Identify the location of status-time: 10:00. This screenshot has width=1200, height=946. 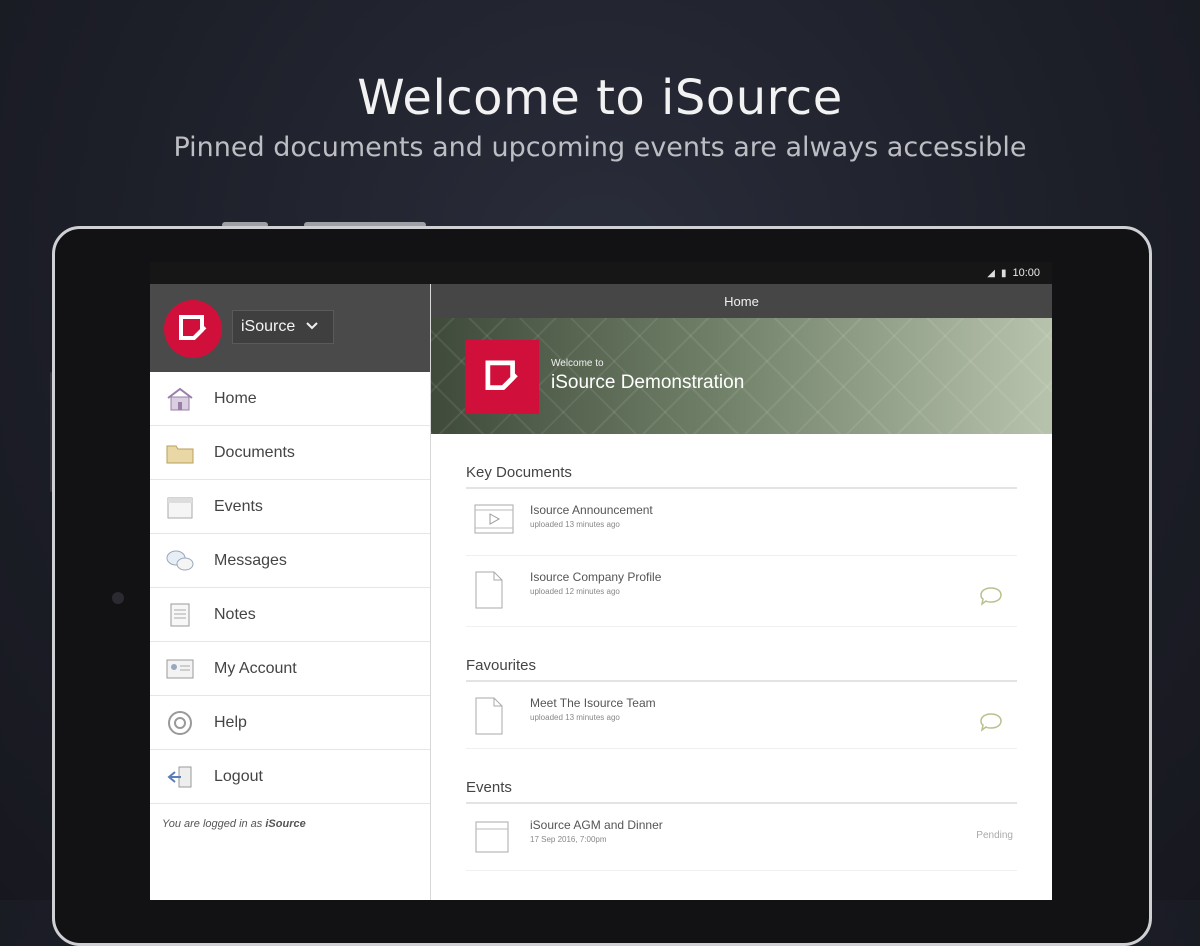
(1026, 273).